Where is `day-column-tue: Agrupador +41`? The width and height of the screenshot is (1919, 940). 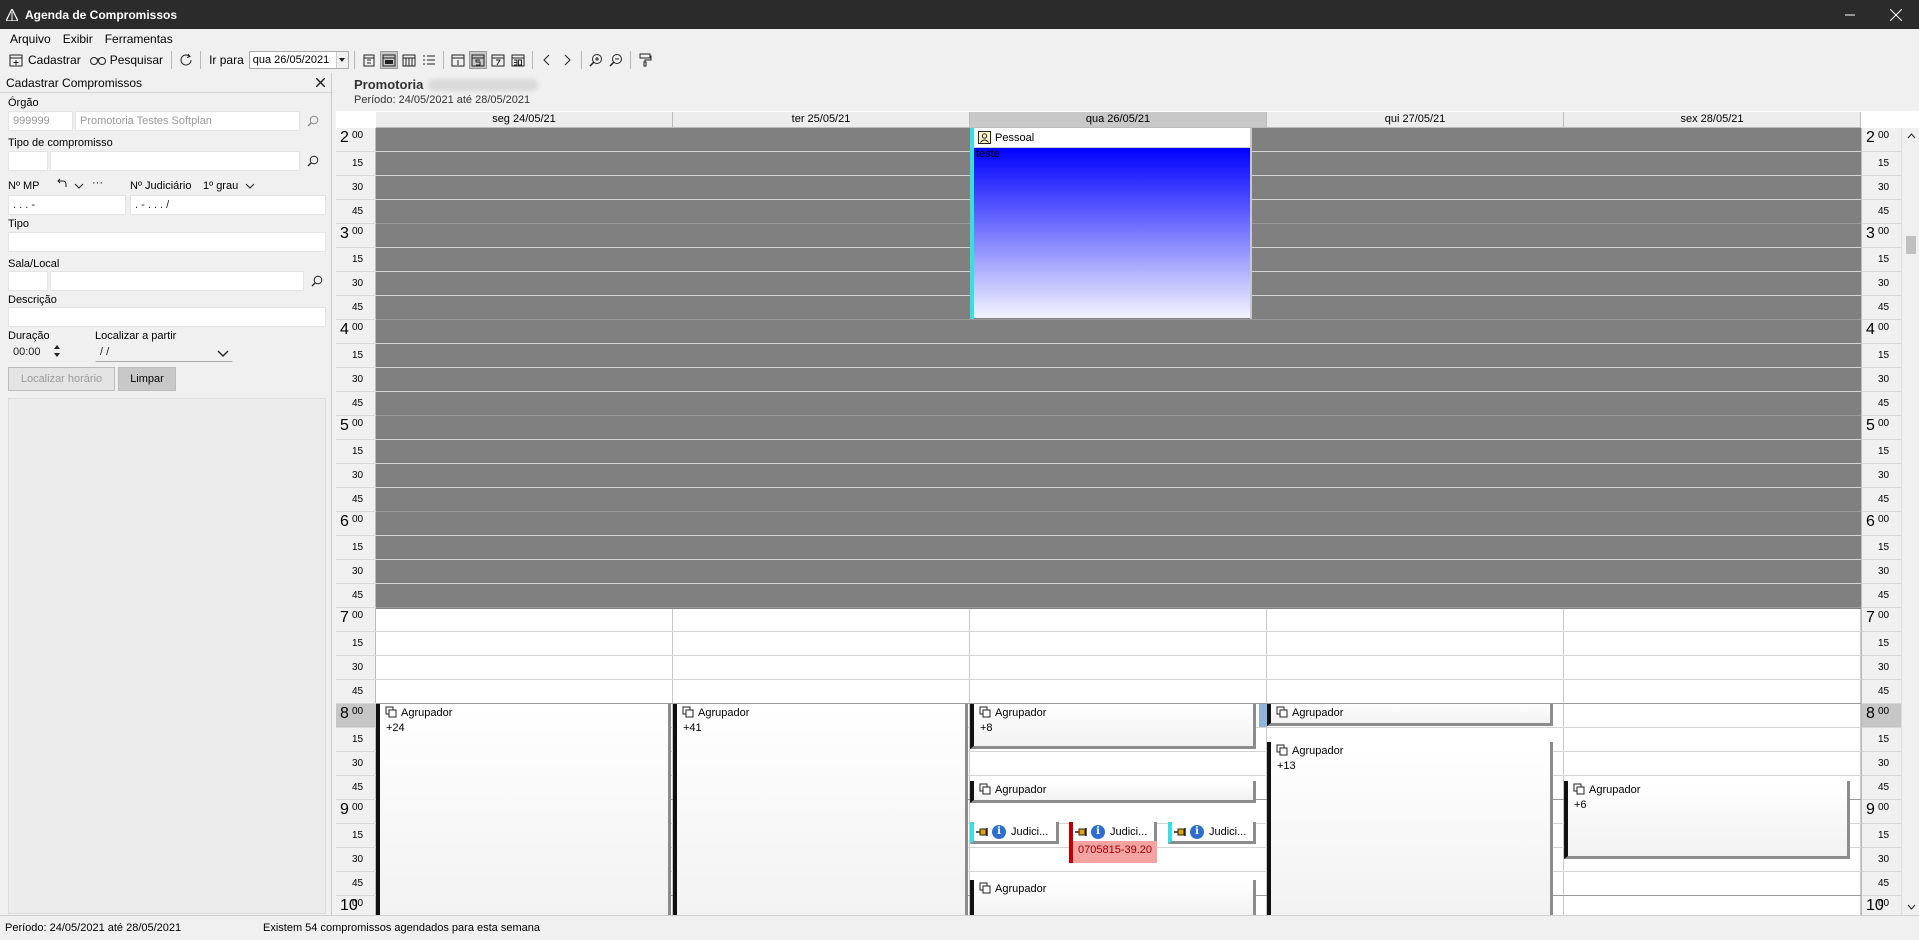
day-column-tue: Agrupador +41 is located at coordinates (821, 521).